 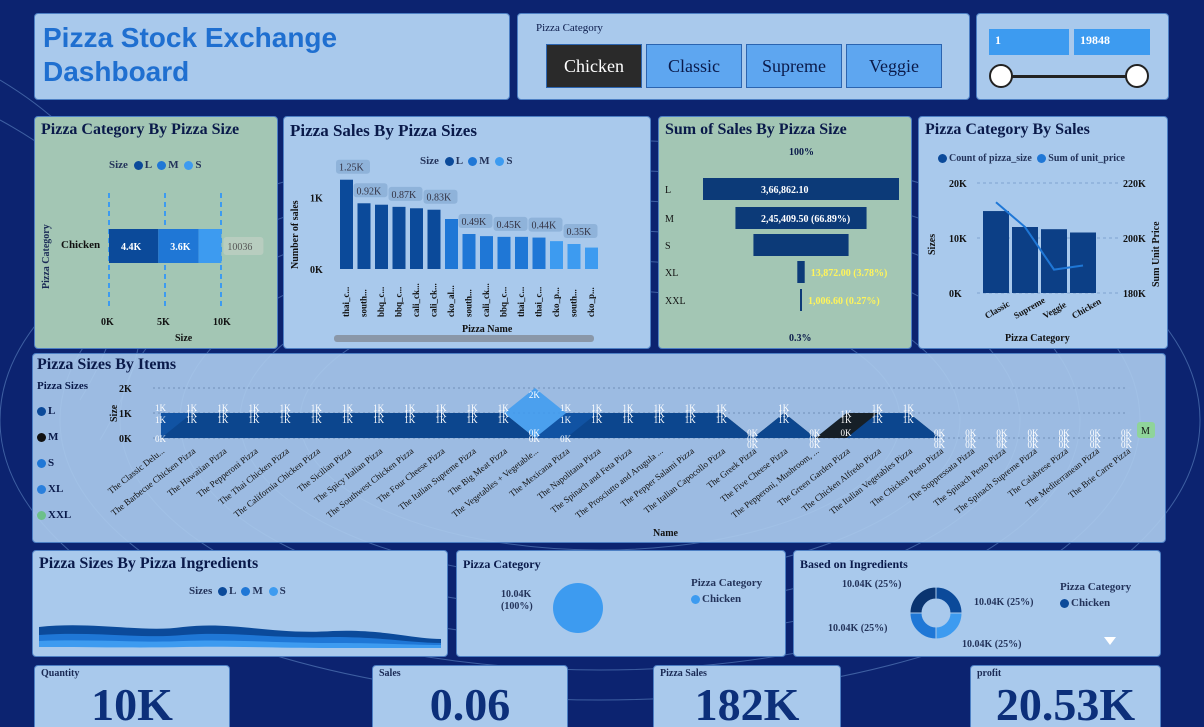 What do you see at coordinates (222, 322) in the screenshot?
I see `x-tick-label: 10K` at bounding box center [222, 322].